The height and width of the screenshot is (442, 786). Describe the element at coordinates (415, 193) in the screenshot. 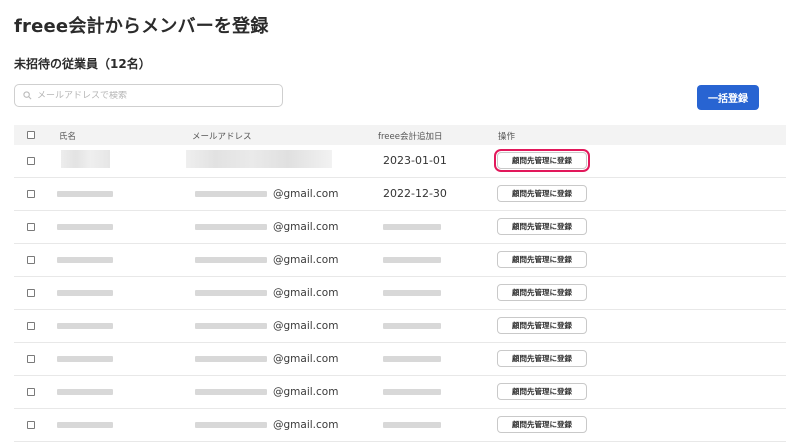

I see `added-date: 2022-12-30` at that location.